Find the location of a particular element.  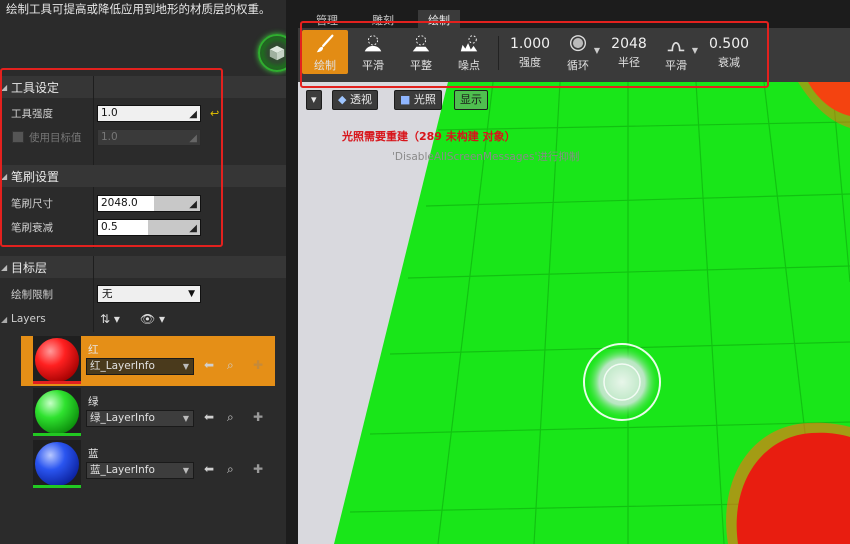

perspective-cube-icon: ◆ is located at coordinates (342, 99).